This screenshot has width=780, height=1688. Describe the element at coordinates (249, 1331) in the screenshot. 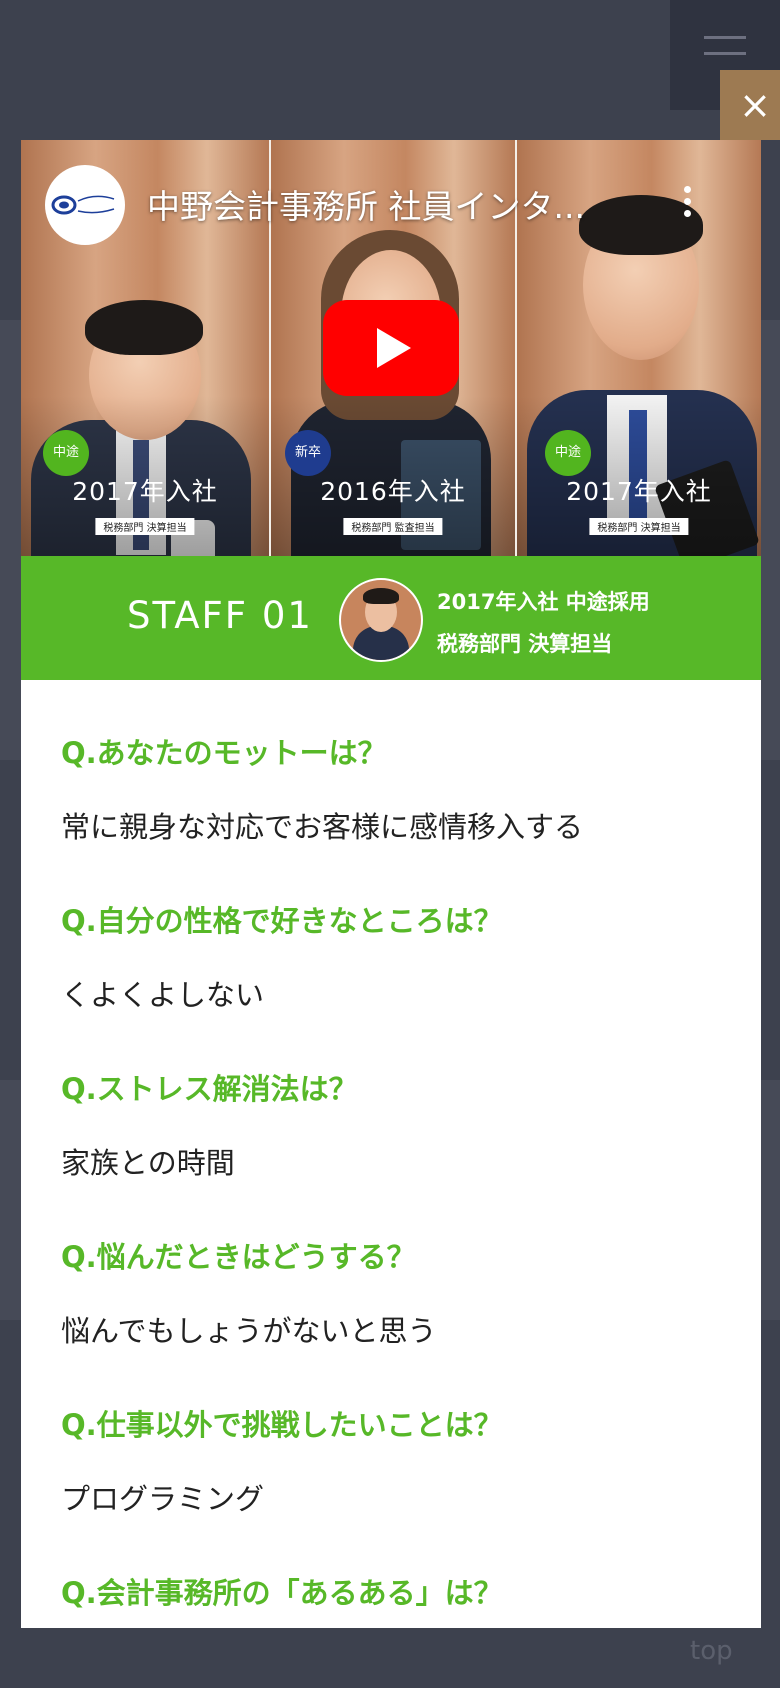

I see `answer: 悩んでもしょうがないと思う` at that location.